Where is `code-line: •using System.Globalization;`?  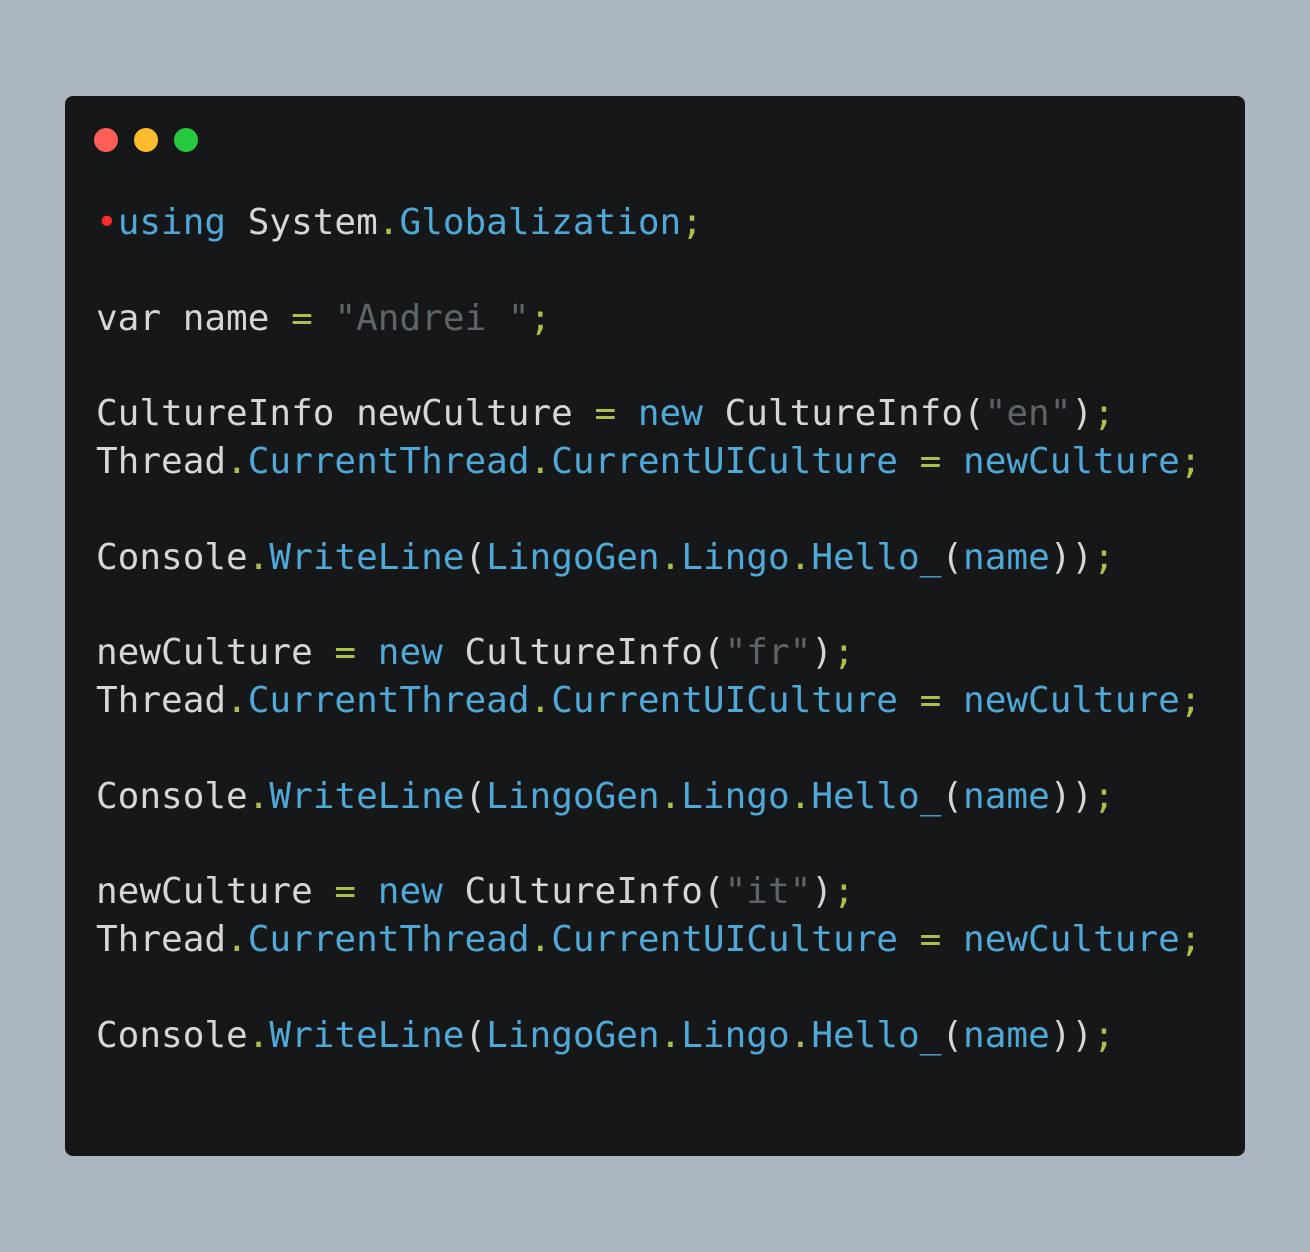
code-line: •using System.Globalization; is located at coordinates (660, 223).